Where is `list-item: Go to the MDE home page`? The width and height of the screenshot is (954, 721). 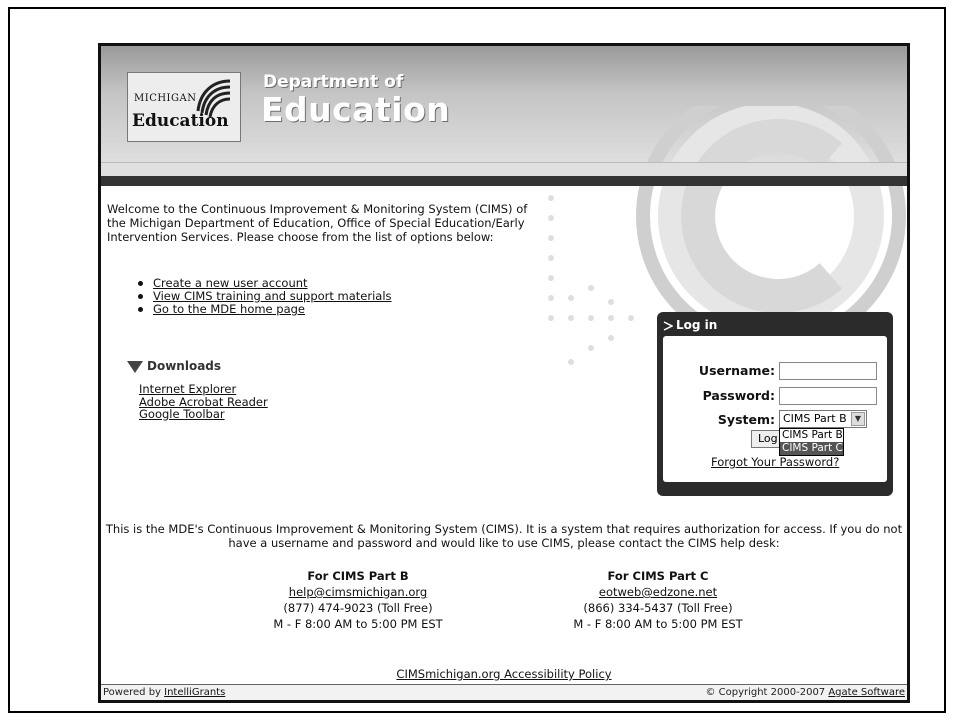
list-item: Go to the MDE home page is located at coordinates (264, 309).